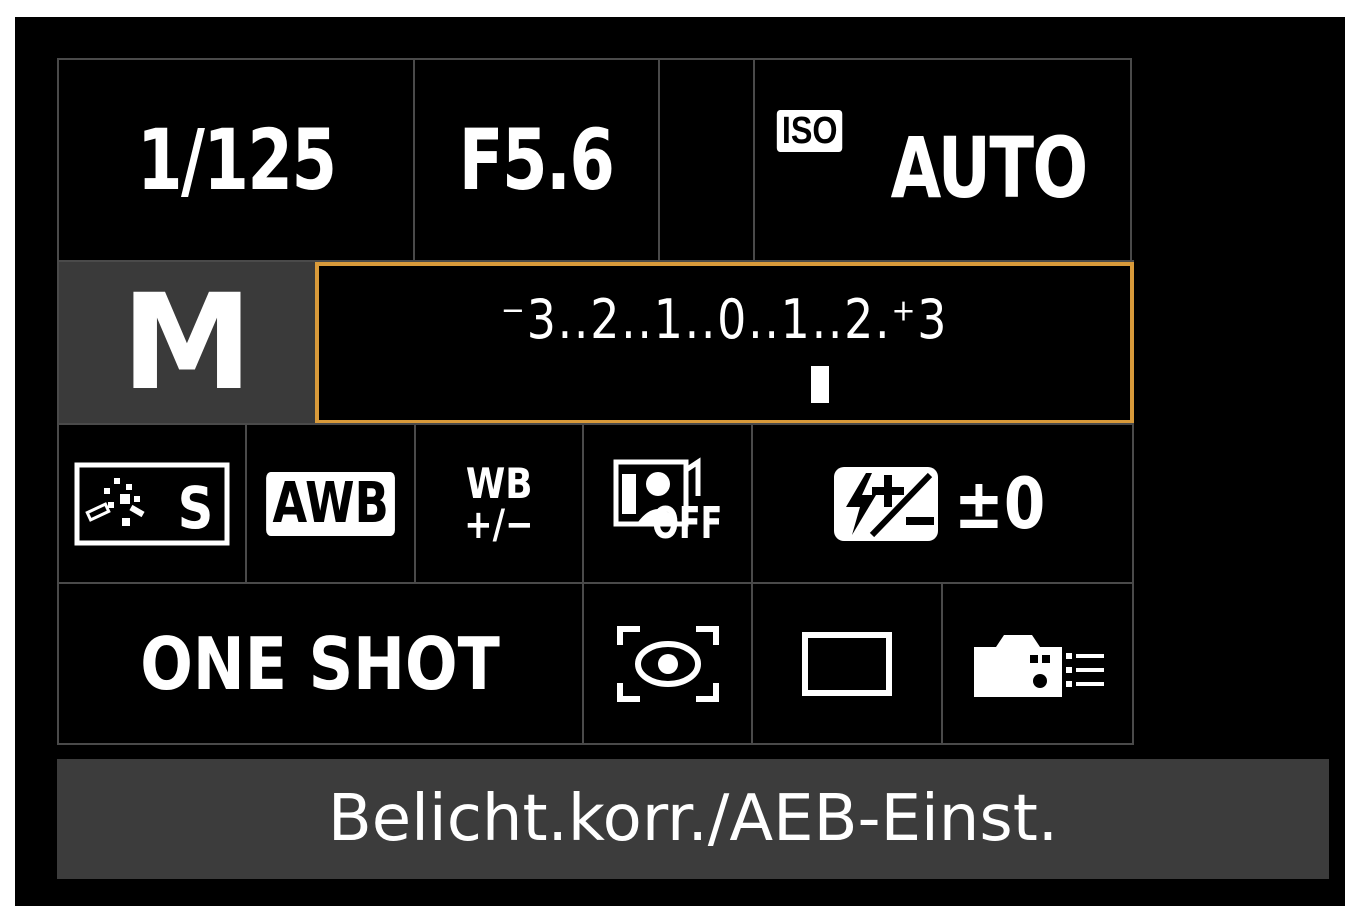  I want to click on af-mode-value: ONE SHOT, so click(320, 663).